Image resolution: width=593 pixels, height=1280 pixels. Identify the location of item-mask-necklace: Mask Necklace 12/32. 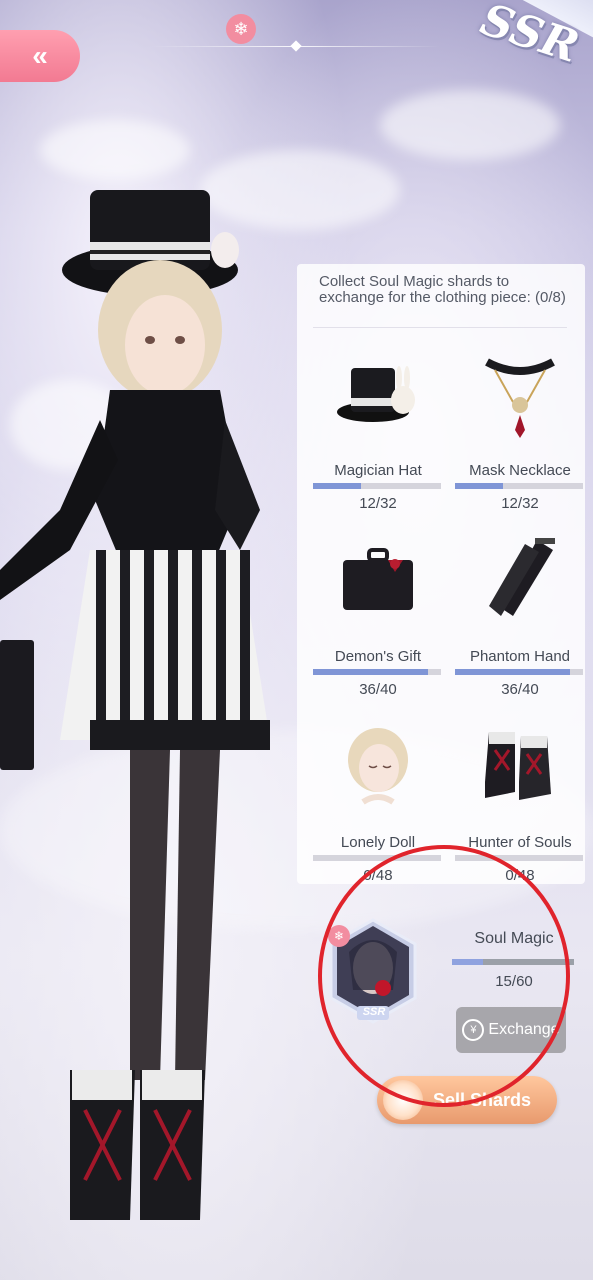
(520, 431).